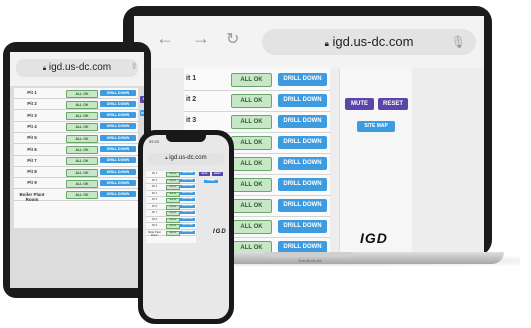 This screenshot has width=531, height=328. I want to click on site-map-button: SITE MAP, so click(376, 126).